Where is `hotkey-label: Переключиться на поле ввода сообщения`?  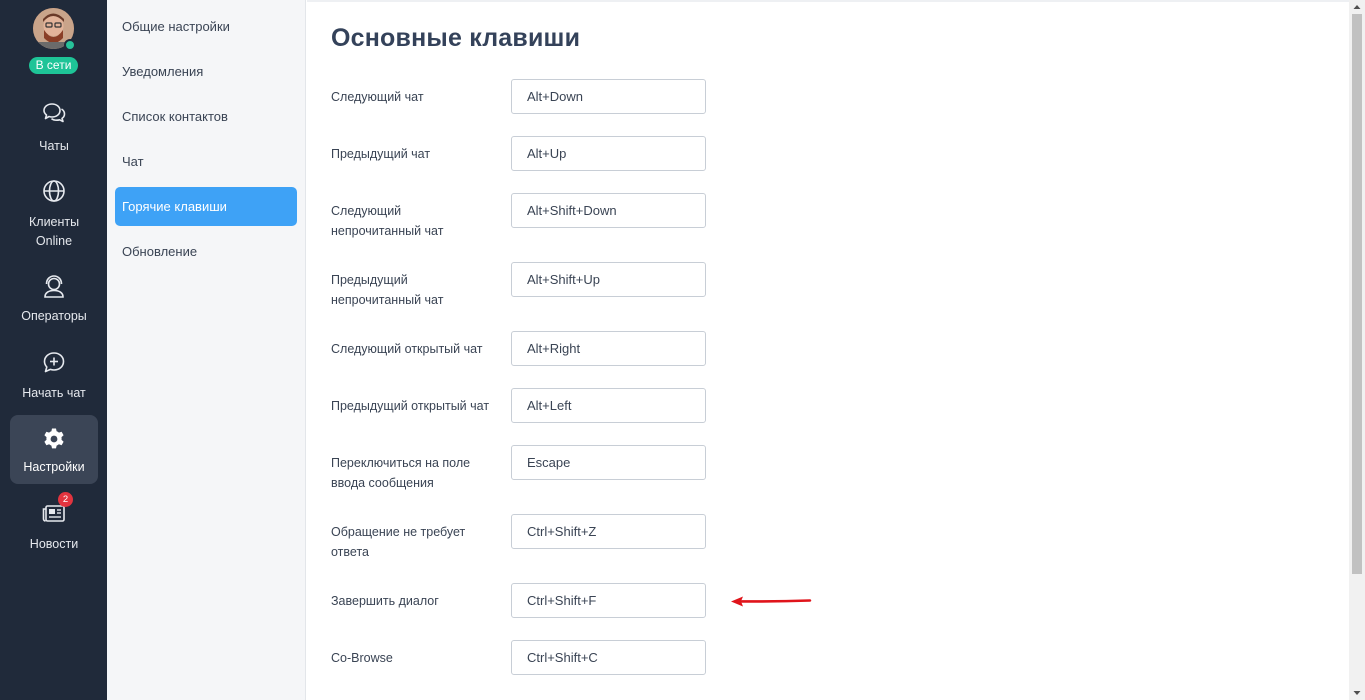 hotkey-label: Переключиться на поле ввода сообщения is located at coordinates (401, 473).